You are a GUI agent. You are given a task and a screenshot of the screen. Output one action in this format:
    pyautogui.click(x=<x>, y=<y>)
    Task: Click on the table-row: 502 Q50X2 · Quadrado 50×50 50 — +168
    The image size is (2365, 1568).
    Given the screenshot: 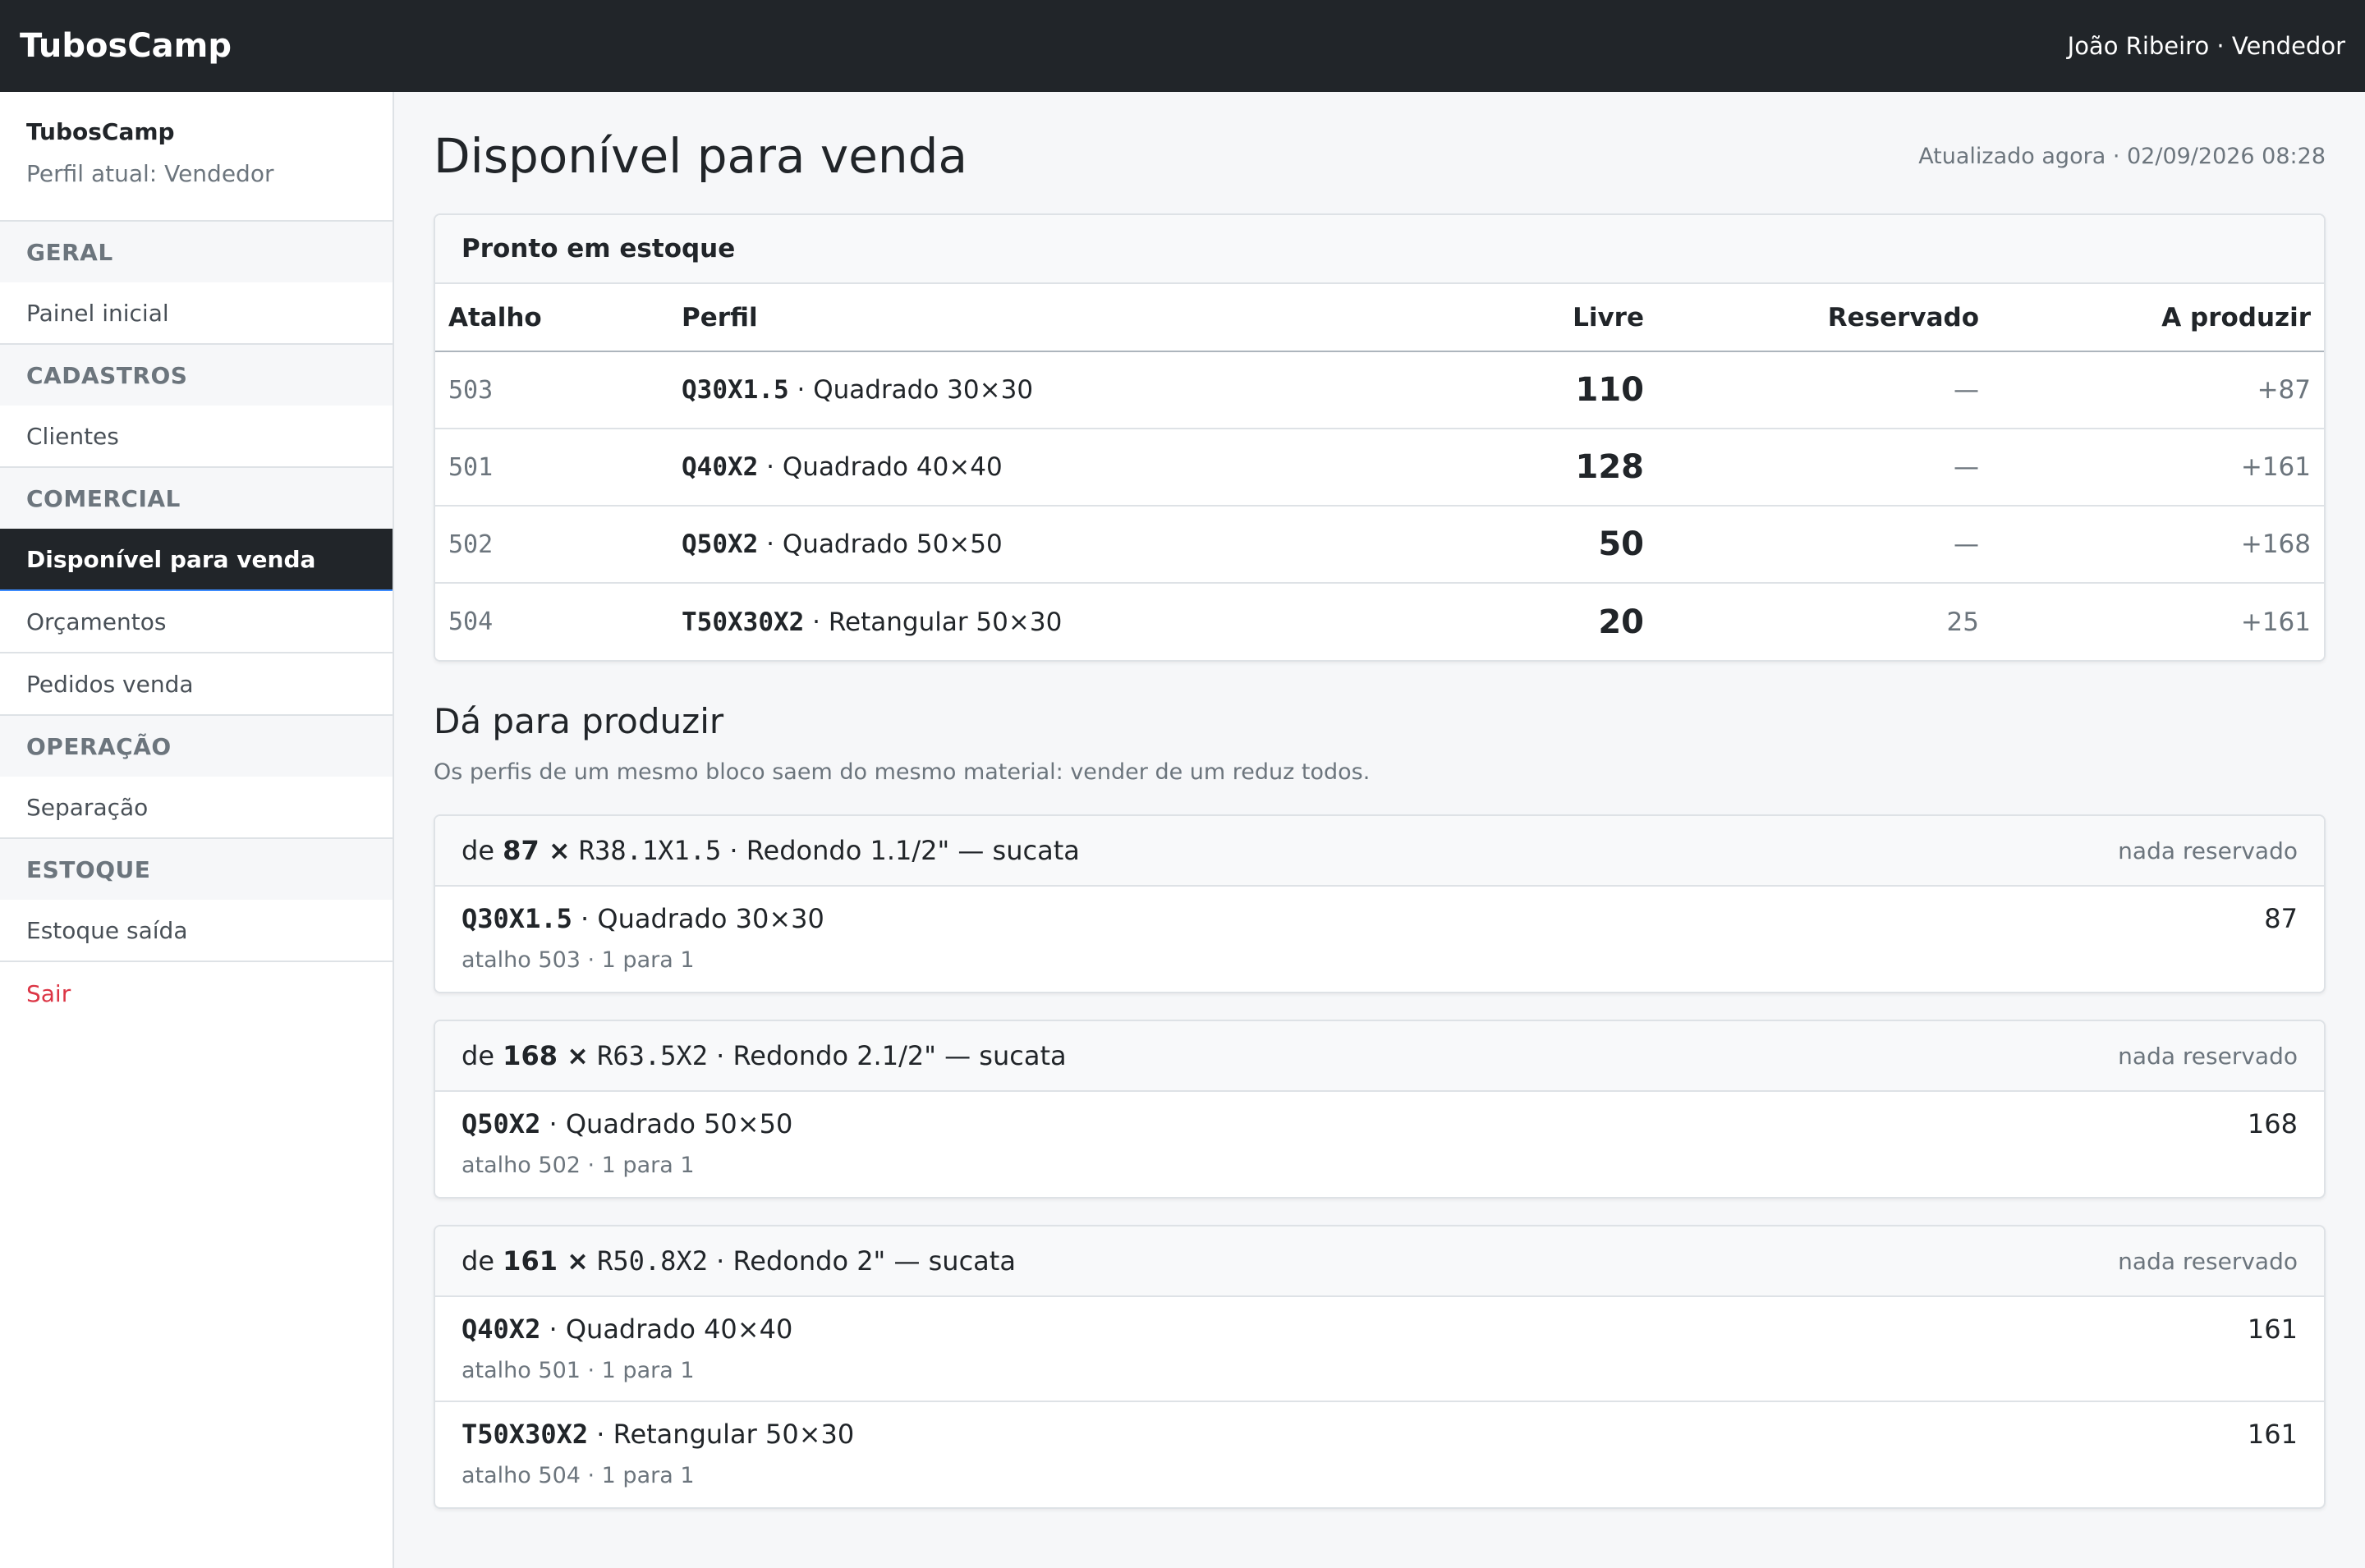 What is the action you would take?
    pyautogui.click(x=1379, y=545)
    